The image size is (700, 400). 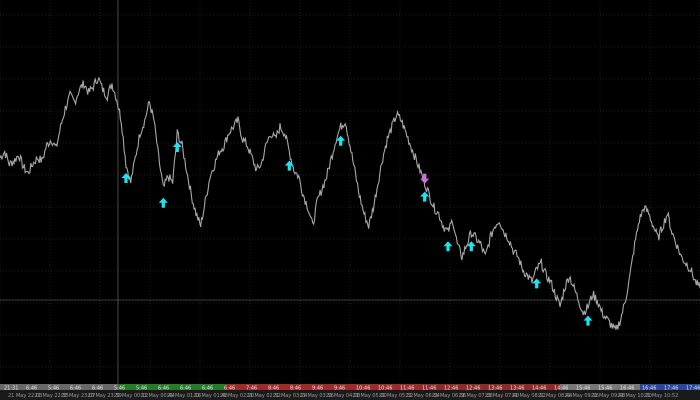 What do you see at coordinates (11, 389) in the screenshot?
I see `upper-tick-label: 21:31` at bounding box center [11, 389].